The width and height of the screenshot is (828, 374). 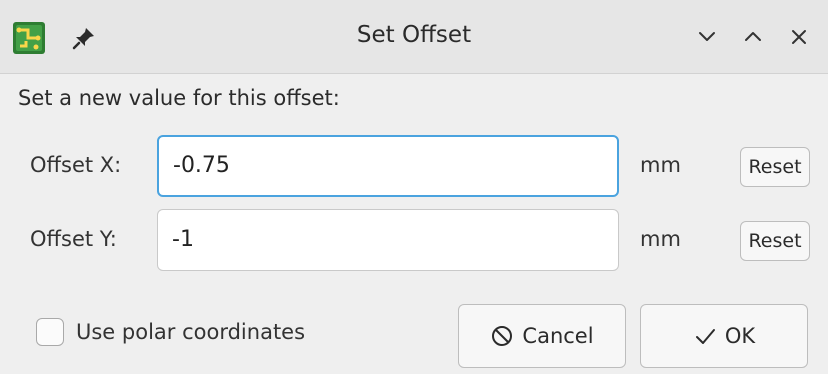 I want to click on offset-y-unit: mm, so click(x=660, y=239).